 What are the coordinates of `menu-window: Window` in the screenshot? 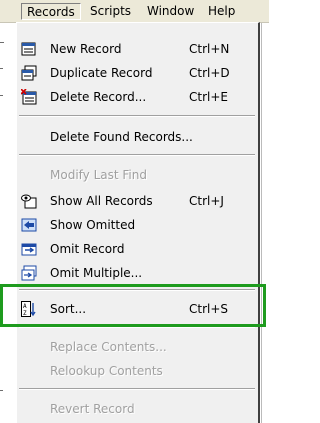 It's located at (170, 11).